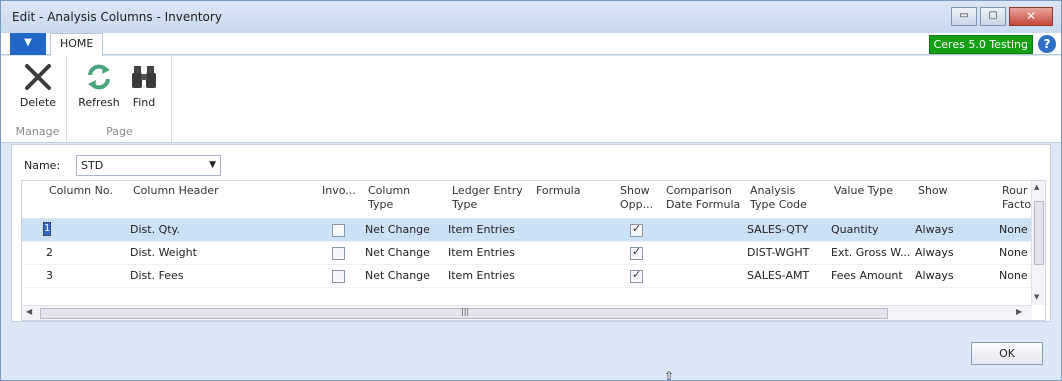 The width and height of the screenshot is (1062, 381). I want to click on horizontal-scroll-thumb: |||, so click(464, 313).